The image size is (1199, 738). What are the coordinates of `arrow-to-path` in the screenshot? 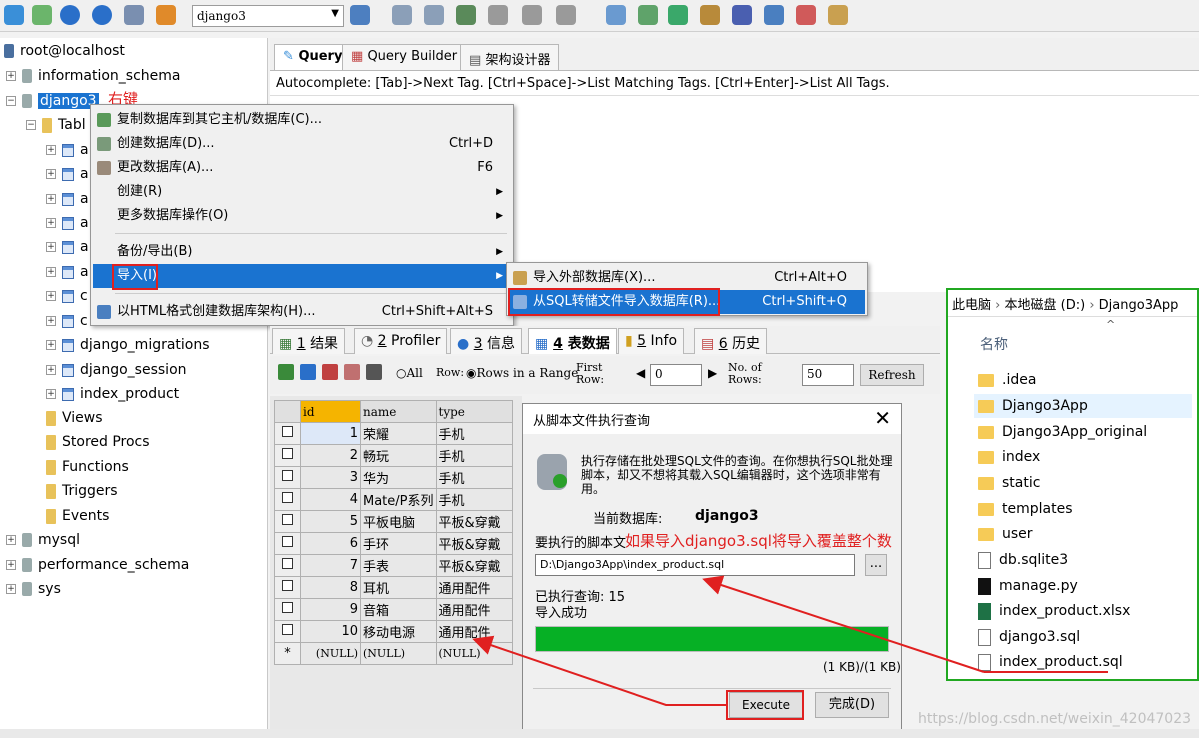 It's located at (843, 624).